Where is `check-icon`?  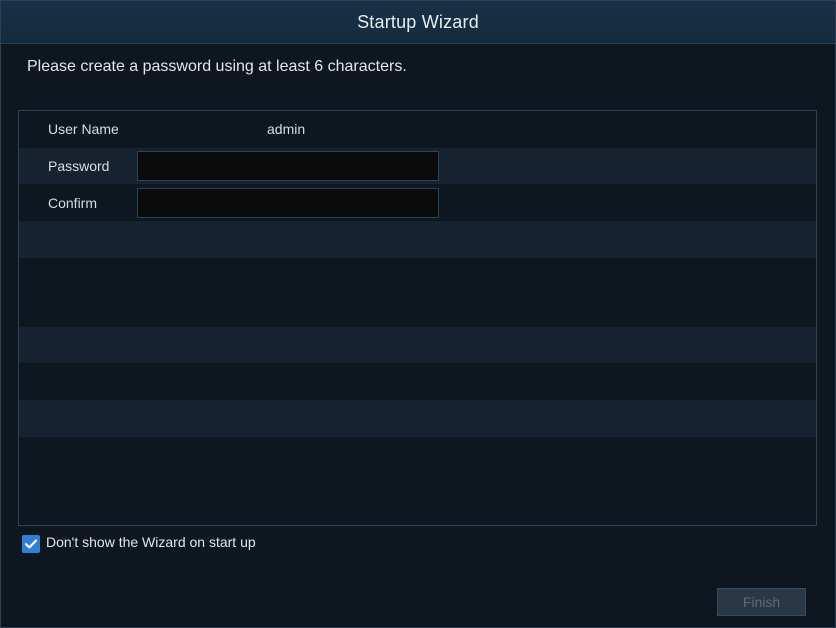 check-icon is located at coordinates (31, 544).